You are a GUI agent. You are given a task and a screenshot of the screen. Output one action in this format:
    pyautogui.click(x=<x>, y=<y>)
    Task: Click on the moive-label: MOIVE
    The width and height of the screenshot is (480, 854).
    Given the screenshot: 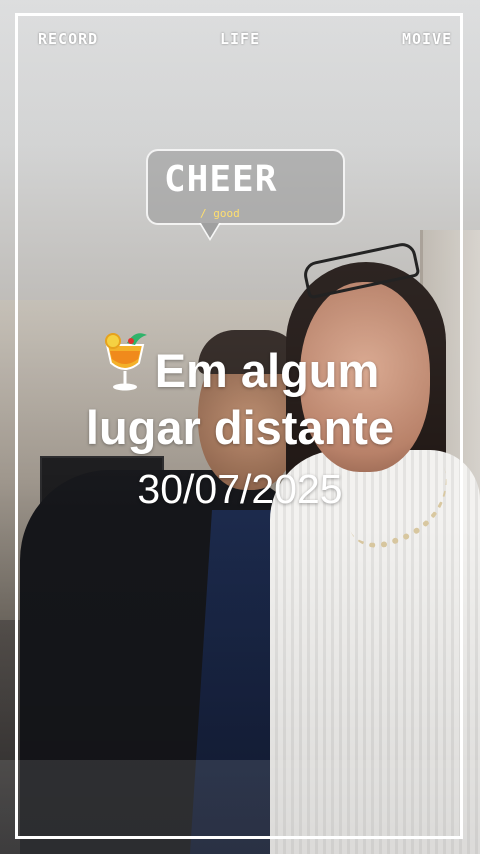 What is the action you would take?
    pyautogui.click(x=427, y=39)
    